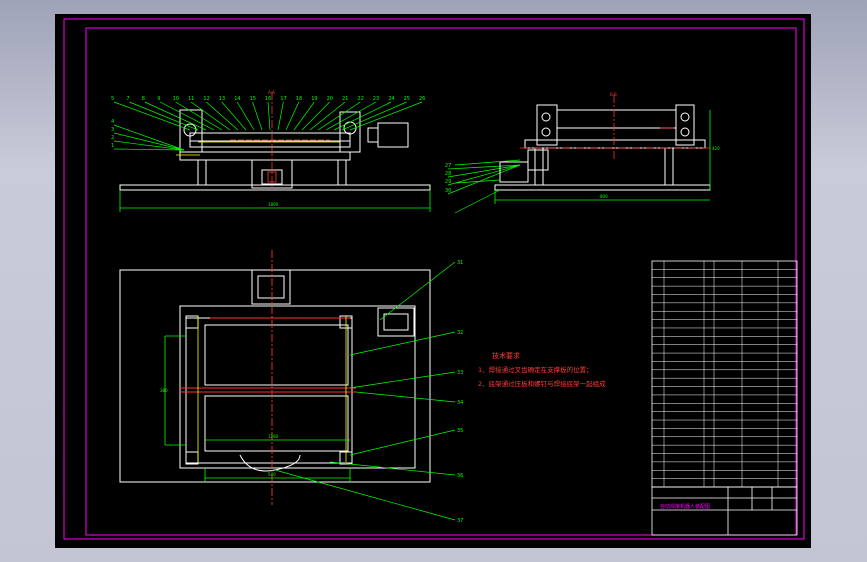  Describe the element at coordinates (112, 122) in the screenshot. I see `balloon-number: 4` at that location.